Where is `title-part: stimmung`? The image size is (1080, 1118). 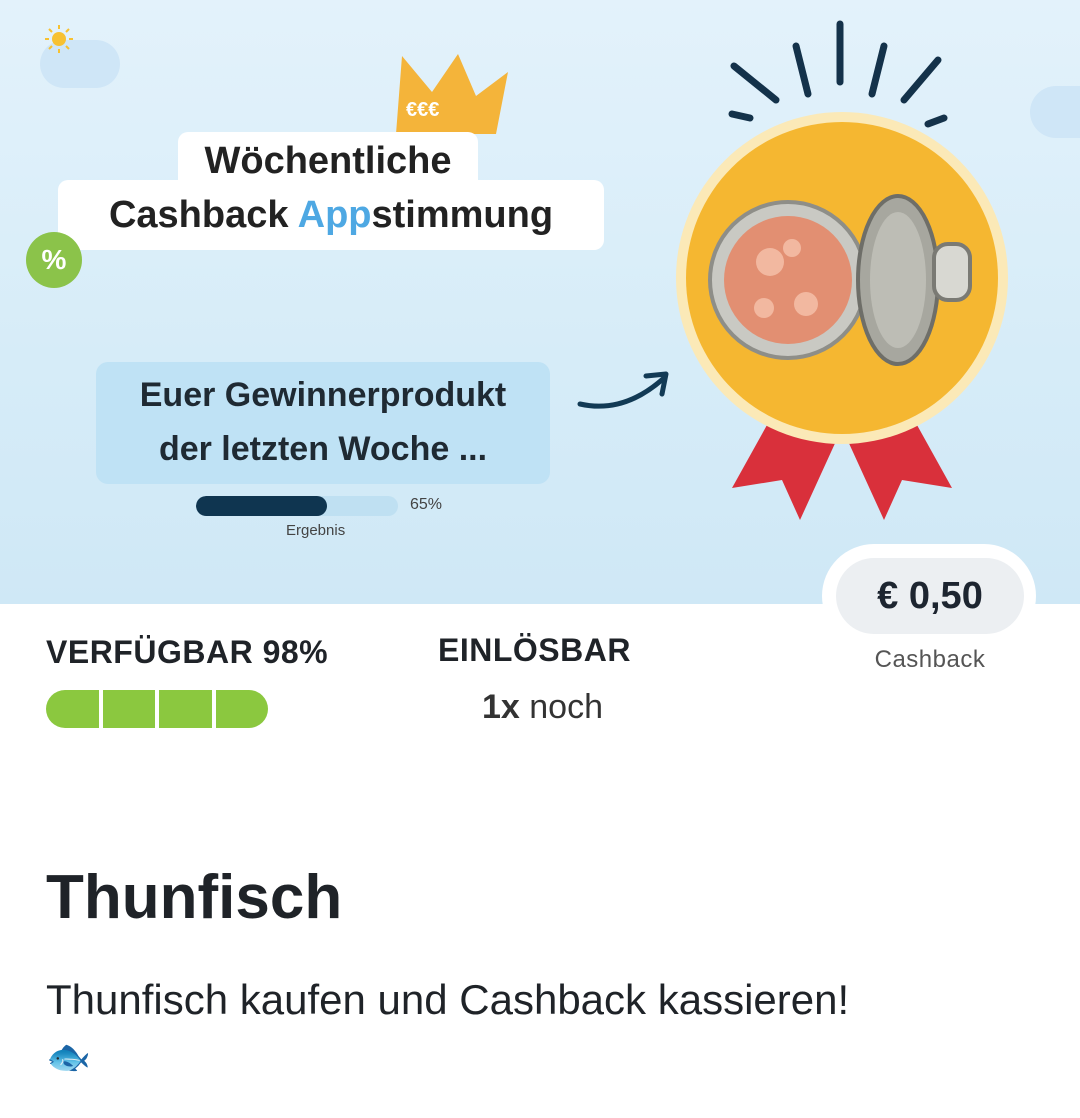 title-part: stimmung is located at coordinates (462, 215).